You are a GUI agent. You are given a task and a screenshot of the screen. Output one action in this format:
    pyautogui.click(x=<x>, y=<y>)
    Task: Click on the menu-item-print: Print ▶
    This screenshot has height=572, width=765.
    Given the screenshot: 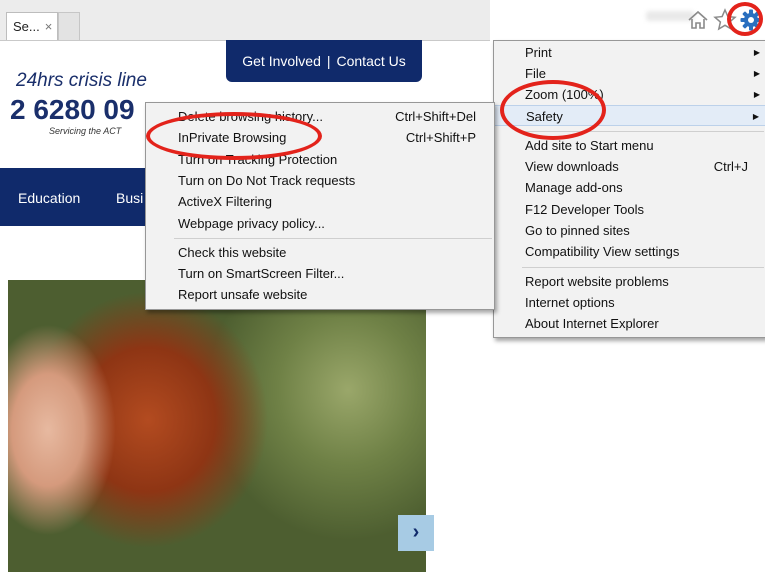 What is the action you would take?
    pyautogui.click(x=629, y=52)
    